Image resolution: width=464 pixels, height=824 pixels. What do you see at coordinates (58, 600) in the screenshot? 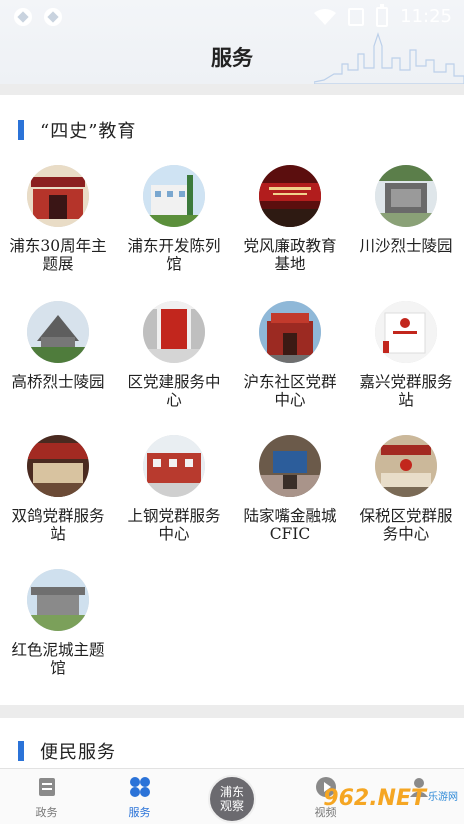
I see `theme-hall-icon` at bounding box center [58, 600].